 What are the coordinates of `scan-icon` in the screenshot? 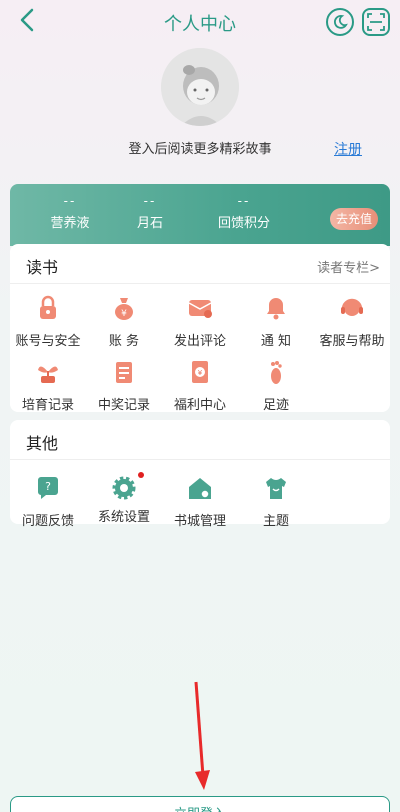 It's located at (376, 22).